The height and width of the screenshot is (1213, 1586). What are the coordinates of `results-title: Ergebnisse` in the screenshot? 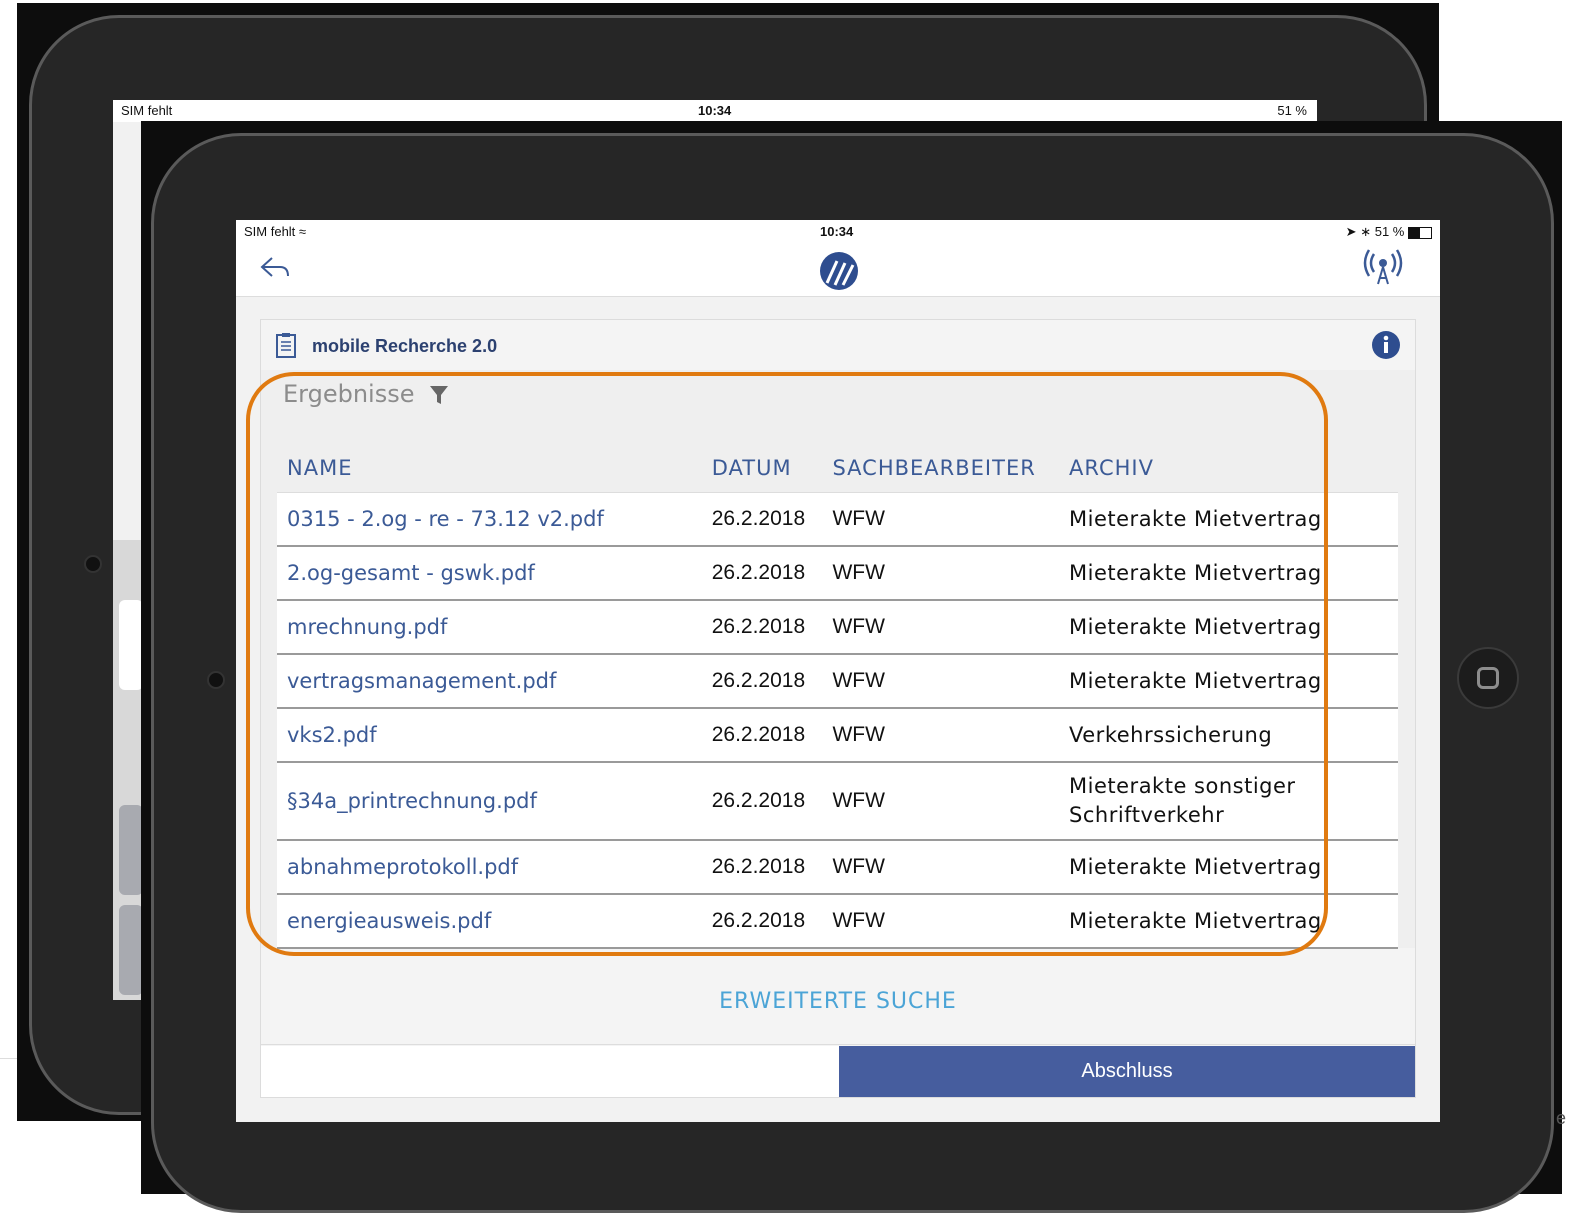 It's located at (349, 394).